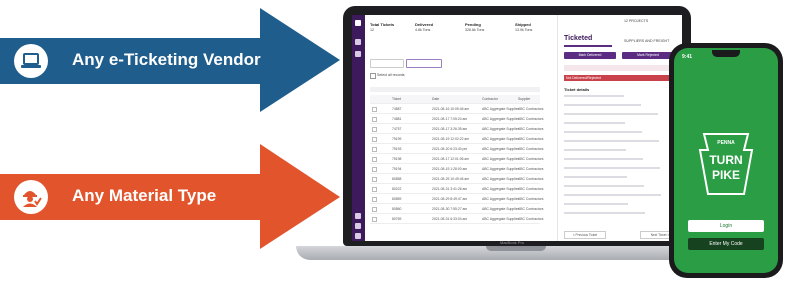 The width and height of the screenshot is (795, 281). Describe the element at coordinates (424, 63) in the screenshot. I see `export-button` at that location.